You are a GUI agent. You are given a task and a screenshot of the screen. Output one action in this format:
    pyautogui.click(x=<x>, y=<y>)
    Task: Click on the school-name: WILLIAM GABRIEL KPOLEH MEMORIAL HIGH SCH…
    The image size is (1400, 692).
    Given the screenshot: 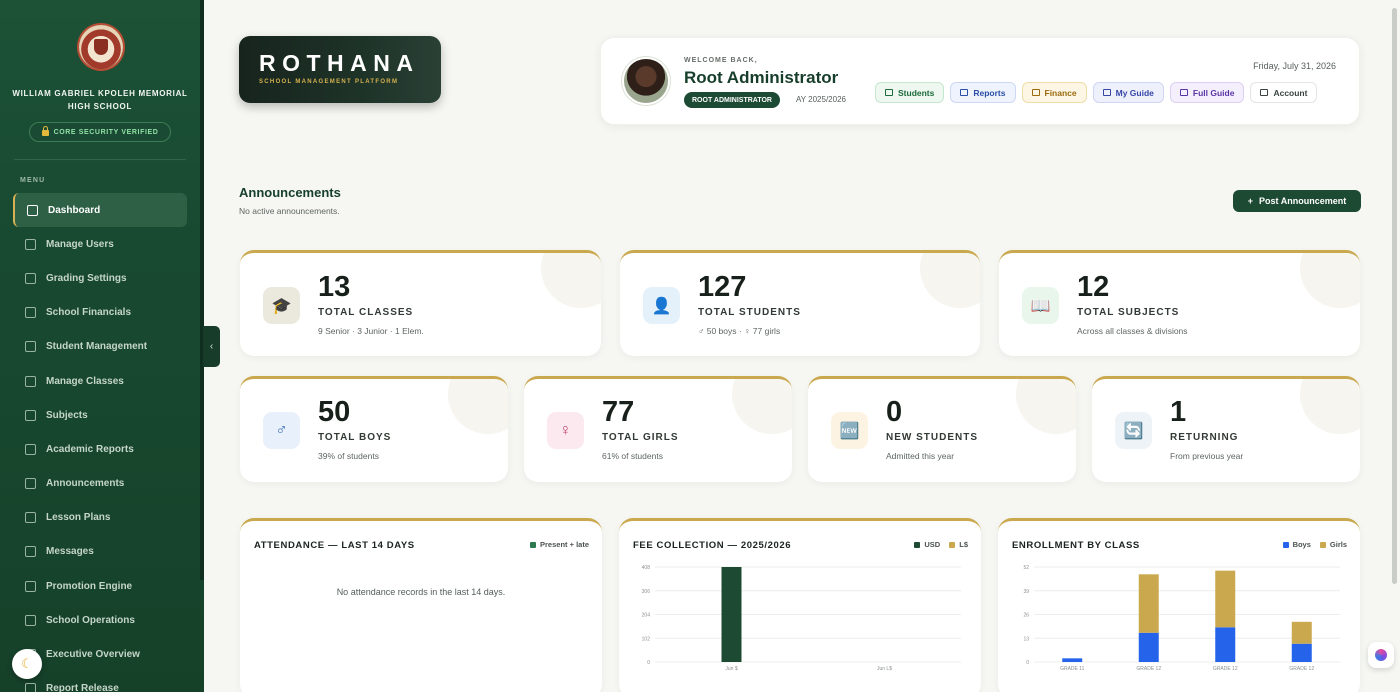 What is the action you would take?
    pyautogui.click(x=100, y=100)
    